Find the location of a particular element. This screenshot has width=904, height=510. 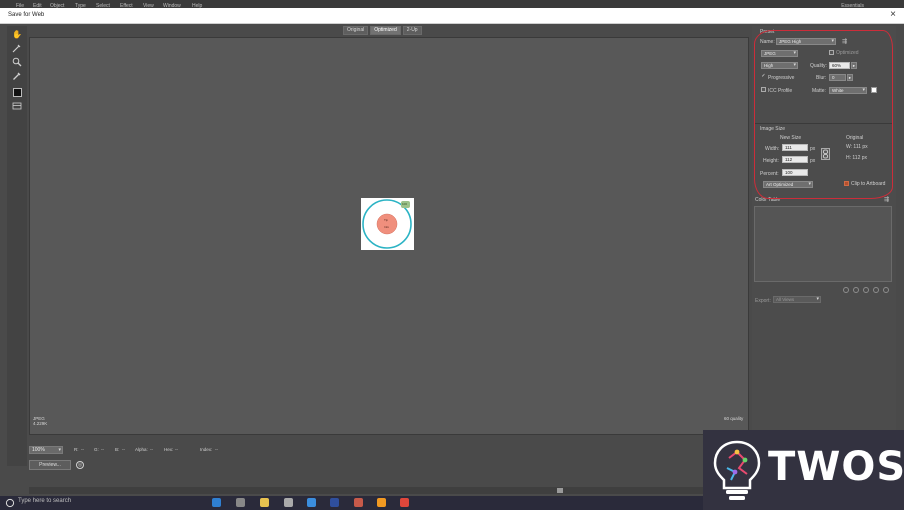

output-file-size: 4.229K is located at coordinates (40, 423).